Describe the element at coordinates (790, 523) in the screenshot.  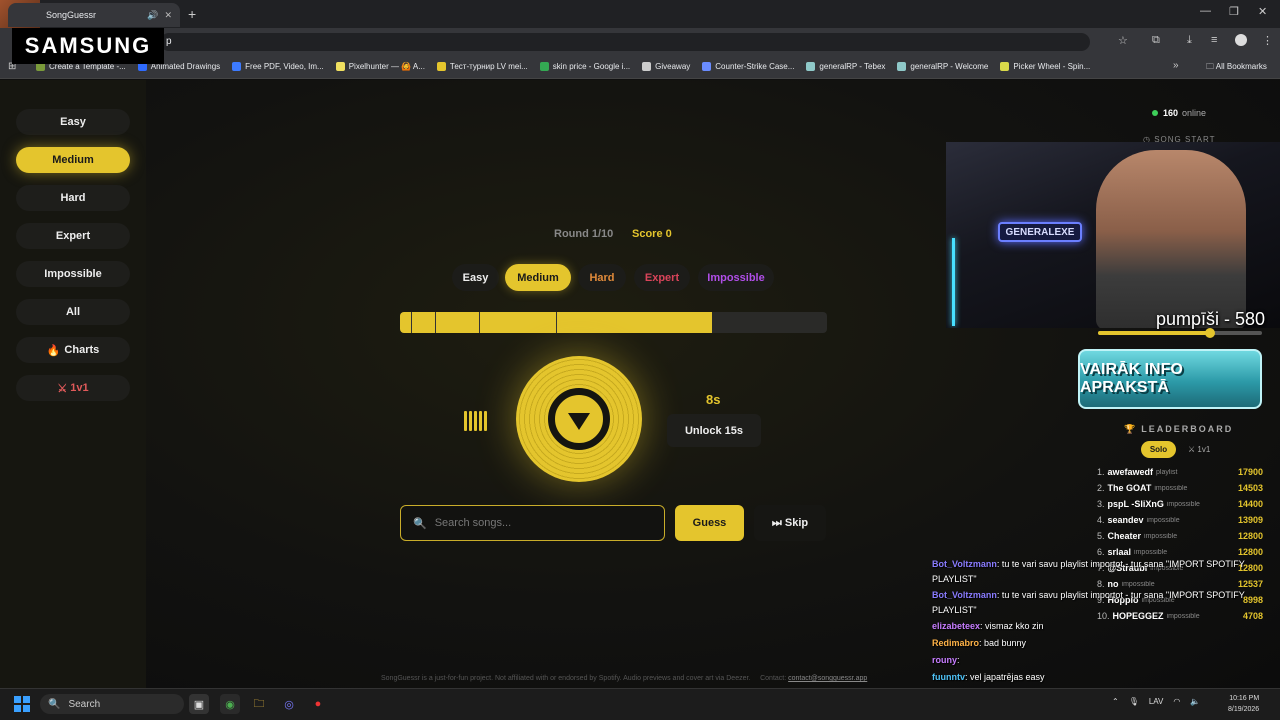
I see `skip-button: ⏭ Skip` at that location.